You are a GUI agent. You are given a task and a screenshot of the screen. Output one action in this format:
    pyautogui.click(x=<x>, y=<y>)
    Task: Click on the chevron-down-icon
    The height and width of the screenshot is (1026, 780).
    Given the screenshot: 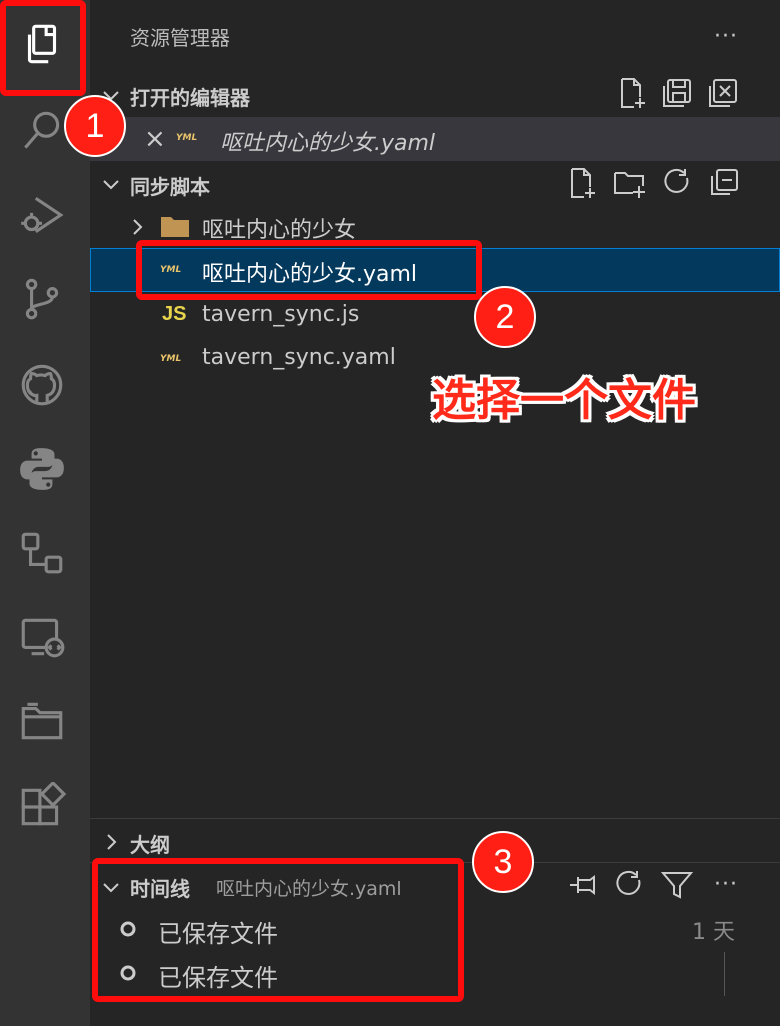 What is the action you would take?
    pyautogui.click(x=111, y=184)
    